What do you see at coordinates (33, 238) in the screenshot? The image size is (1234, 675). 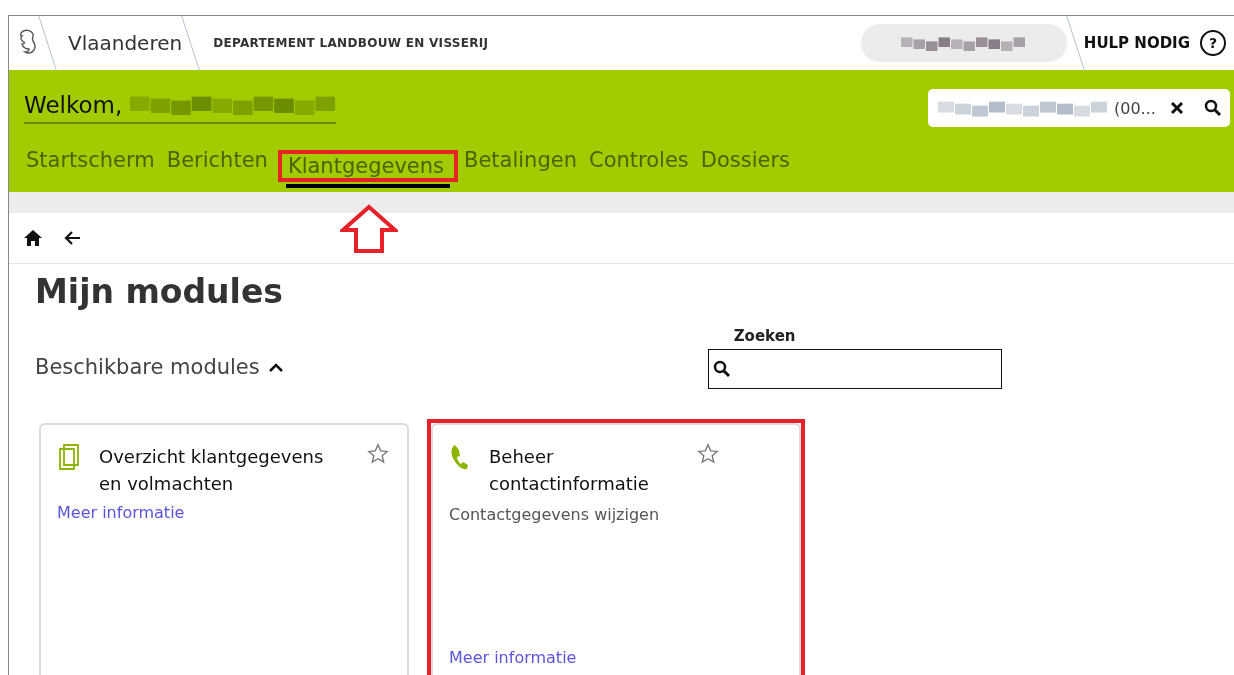 I see `home-icon` at bounding box center [33, 238].